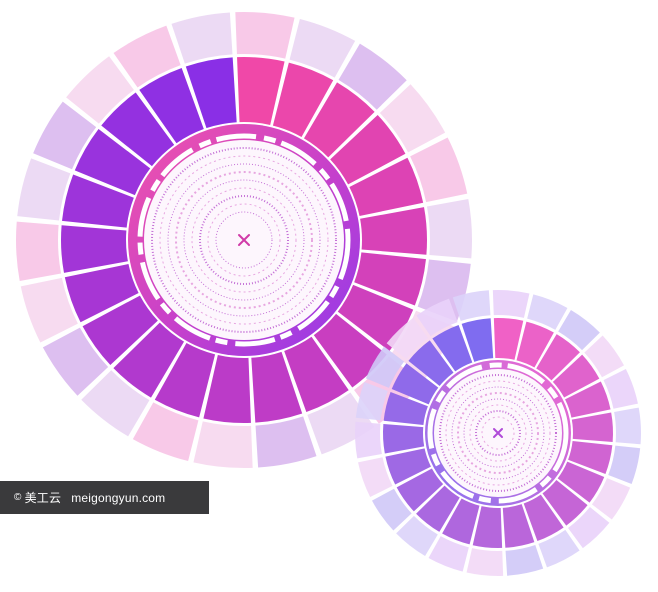 This screenshot has width=658, height=592. What do you see at coordinates (118, 497) in the screenshot?
I see `watermark-site: meigongyun.com` at bounding box center [118, 497].